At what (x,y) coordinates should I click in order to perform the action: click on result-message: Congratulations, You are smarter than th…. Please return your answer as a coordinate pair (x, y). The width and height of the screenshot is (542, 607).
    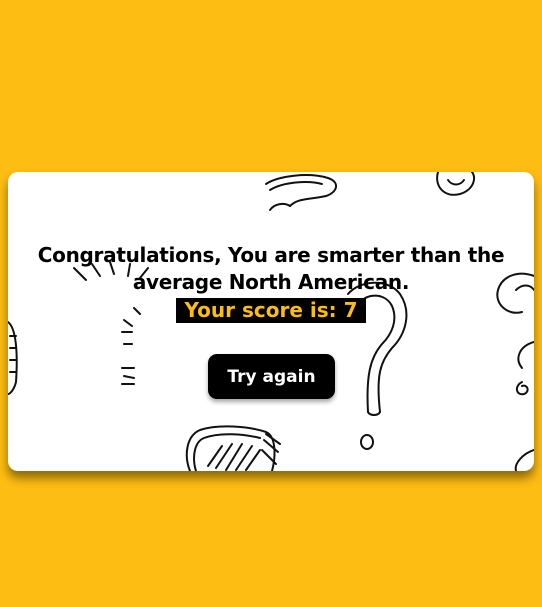
    Looking at the image, I should click on (271, 268).